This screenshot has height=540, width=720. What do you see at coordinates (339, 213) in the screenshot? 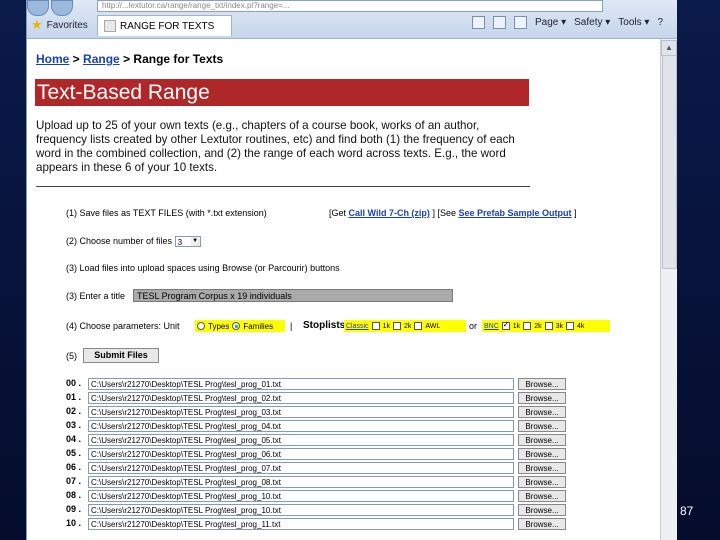
I see `bracket-text: [Get` at bounding box center [339, 213].